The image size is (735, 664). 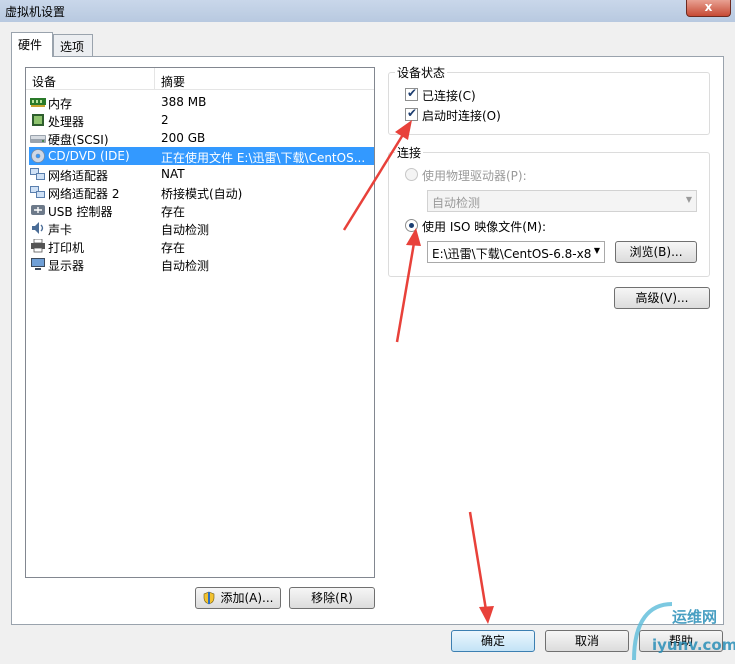 I want to click on tab-hardware-label: 硬件, so click(x=30, y=45).